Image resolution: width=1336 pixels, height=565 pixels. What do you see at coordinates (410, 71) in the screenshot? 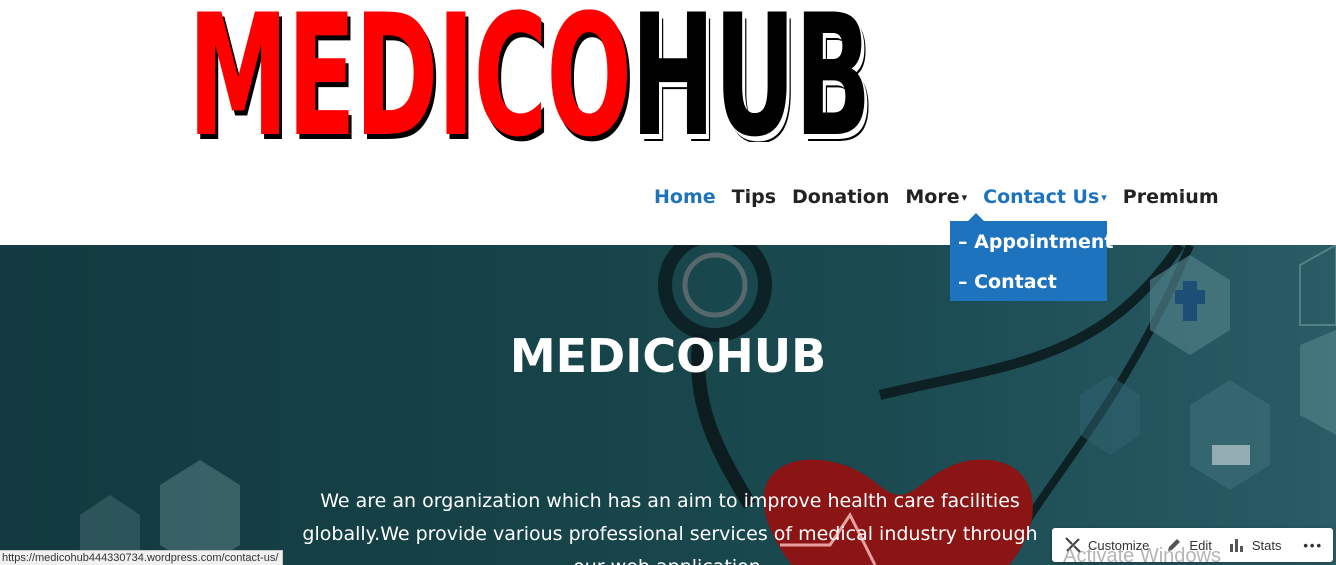
I see `logo-text-red: MEDICO` at bounding box center [410, 71].